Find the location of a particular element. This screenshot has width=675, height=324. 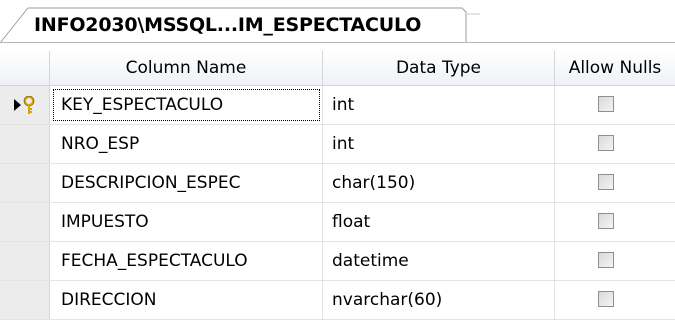

grid-header: Column Name Data Type Allow Nulls is located at coordinates (337, 68).